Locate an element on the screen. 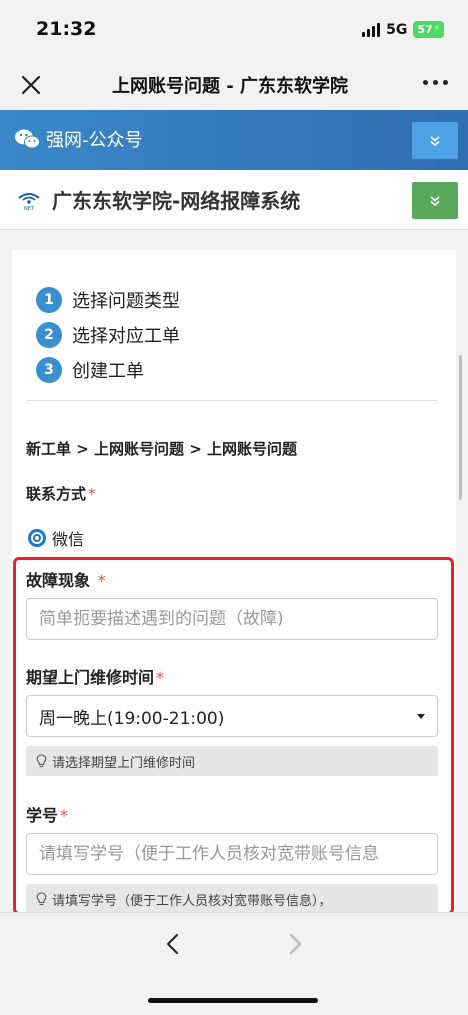 This screenshot has height=1015, width=468. signal-icon is located at coordinates (371, 29).